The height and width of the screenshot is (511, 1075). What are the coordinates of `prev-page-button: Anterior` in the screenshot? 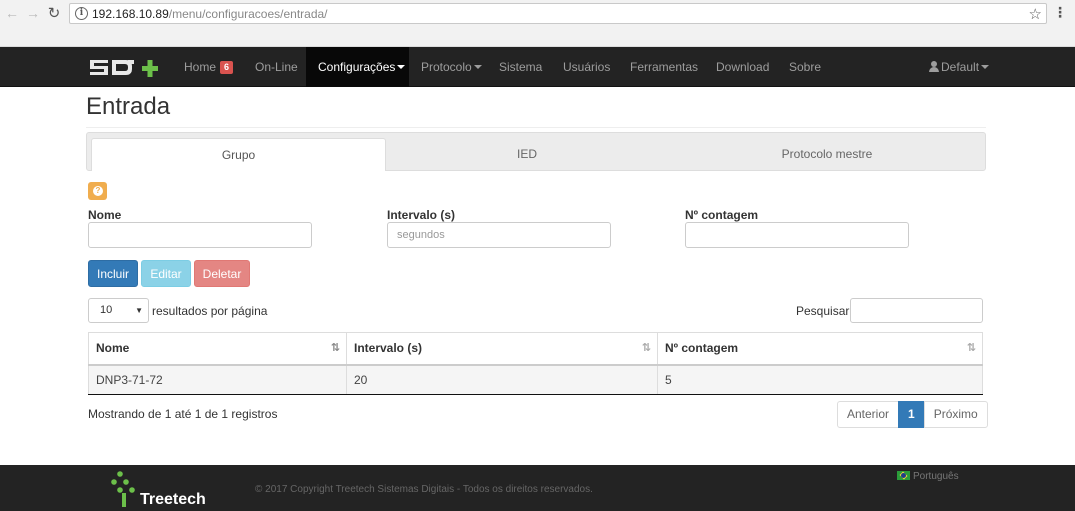 It's located at (868, 414).